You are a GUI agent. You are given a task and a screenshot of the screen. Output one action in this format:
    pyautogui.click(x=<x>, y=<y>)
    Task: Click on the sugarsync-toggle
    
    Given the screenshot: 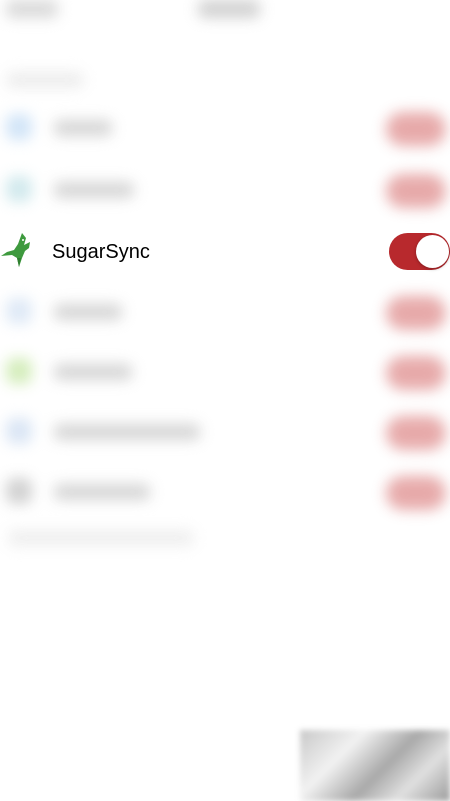 What is the action you would take?
    pyautogui.click(x=419, y=251)
    